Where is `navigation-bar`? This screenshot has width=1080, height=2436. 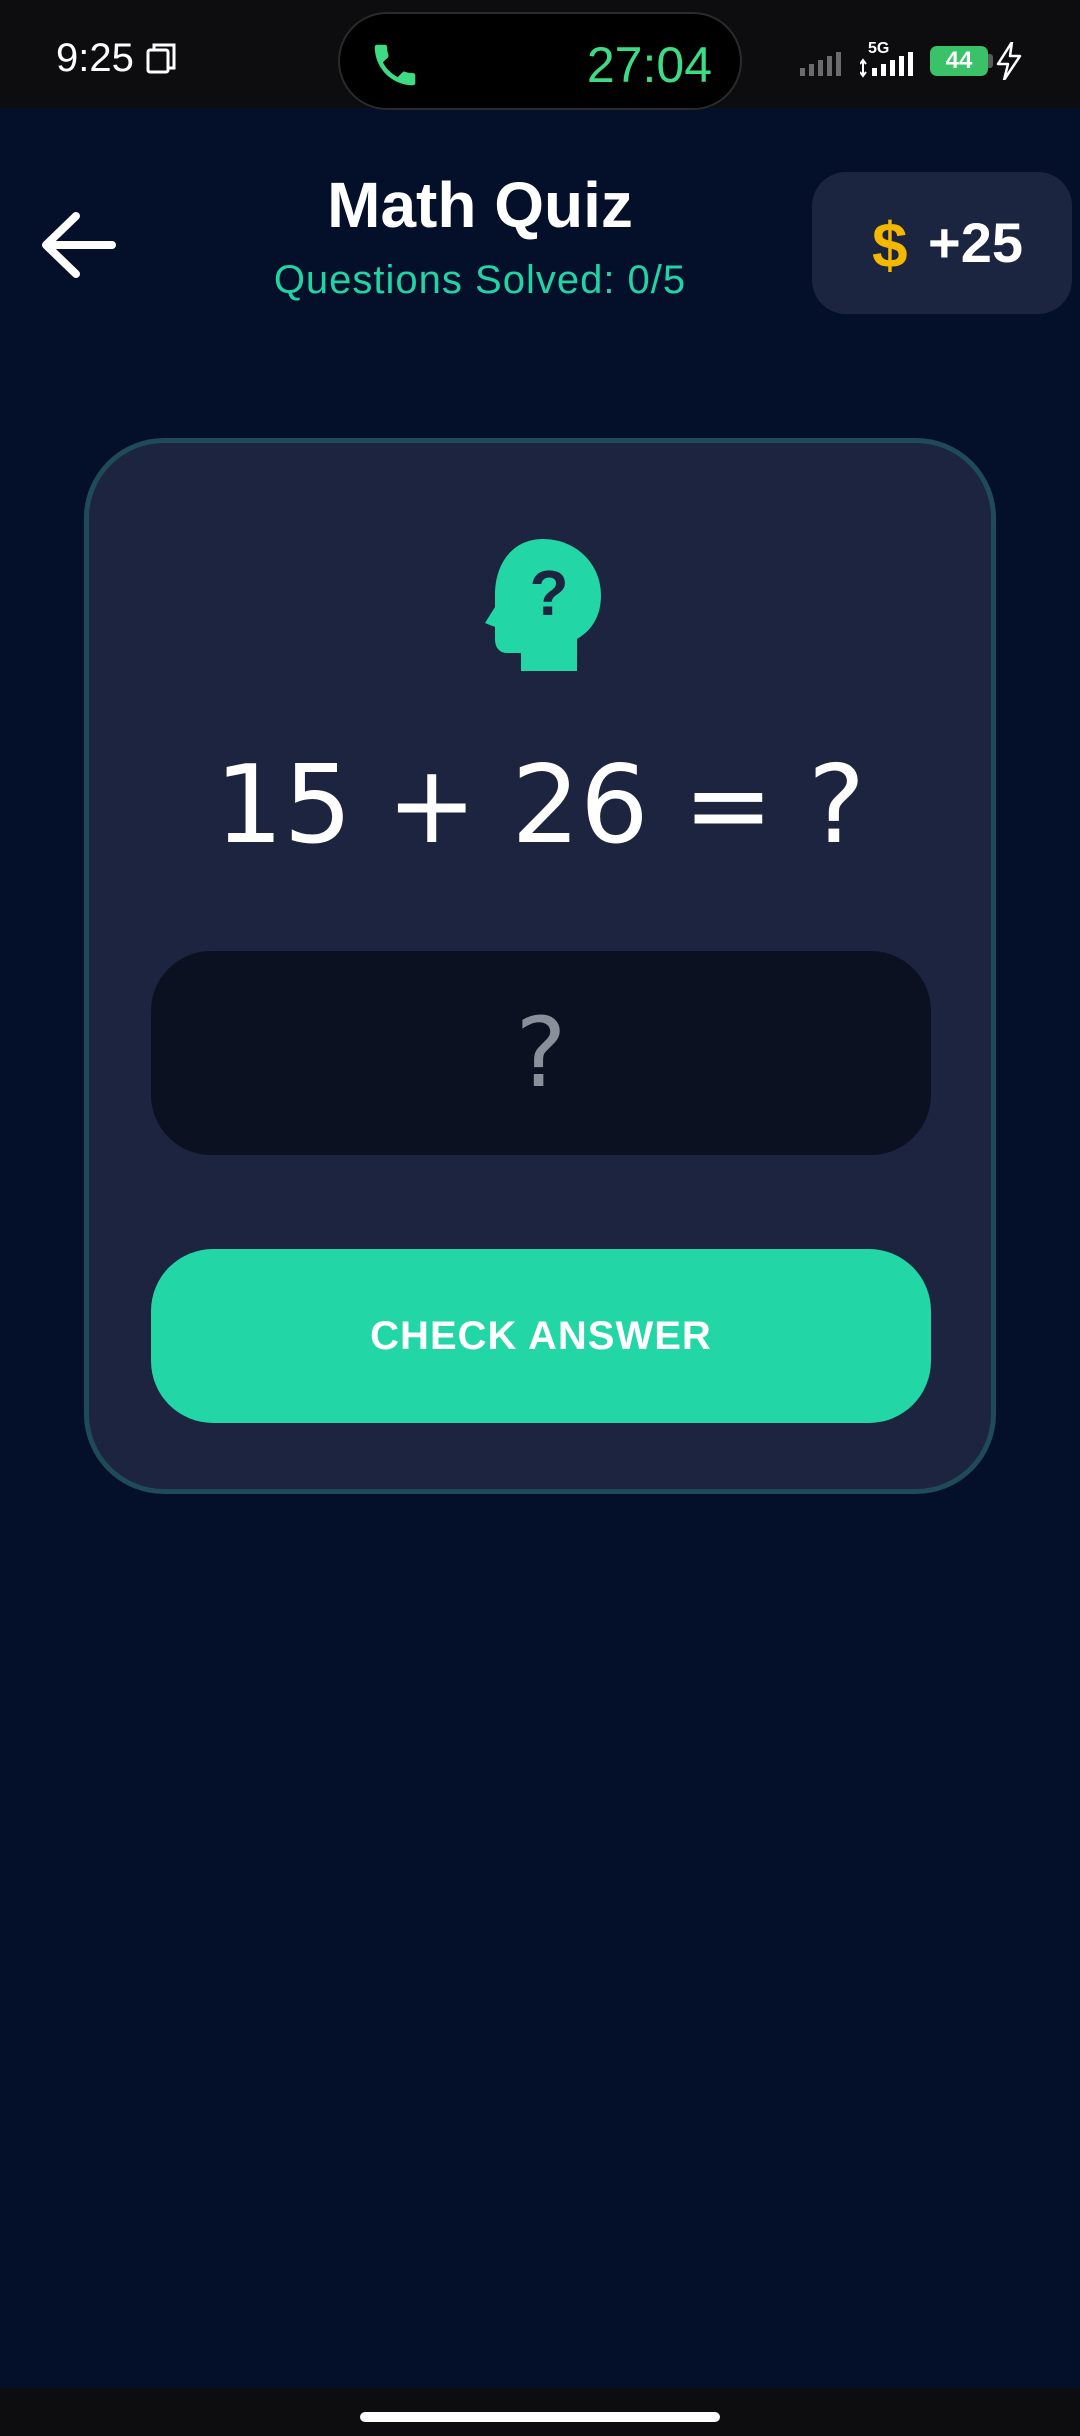 navigation-bar is located at coordinates (540, 2412).